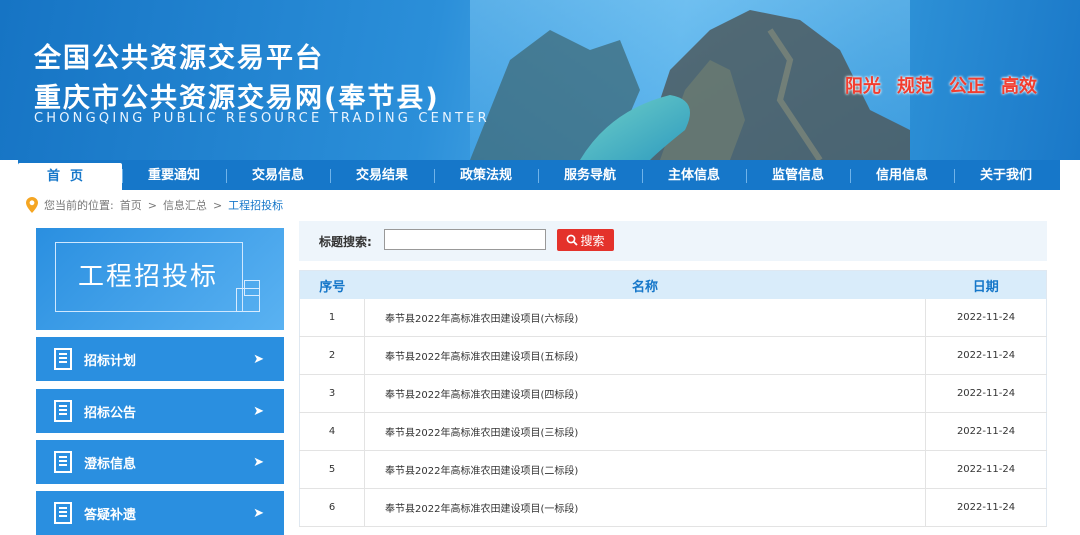 Image resolution: width=1080 pixels, height=535 pixels. Describe the element at coordinates (690, 80) in the screenshot. I see `gorge-scenery-image` at that location.